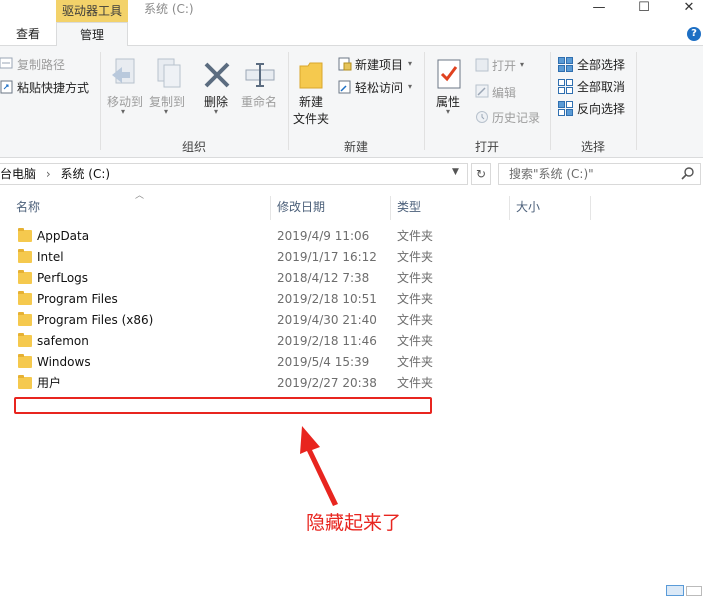  Describe the element at coordinates (311, 74) in the screenshot. I see `new-folder-icon` at that location.